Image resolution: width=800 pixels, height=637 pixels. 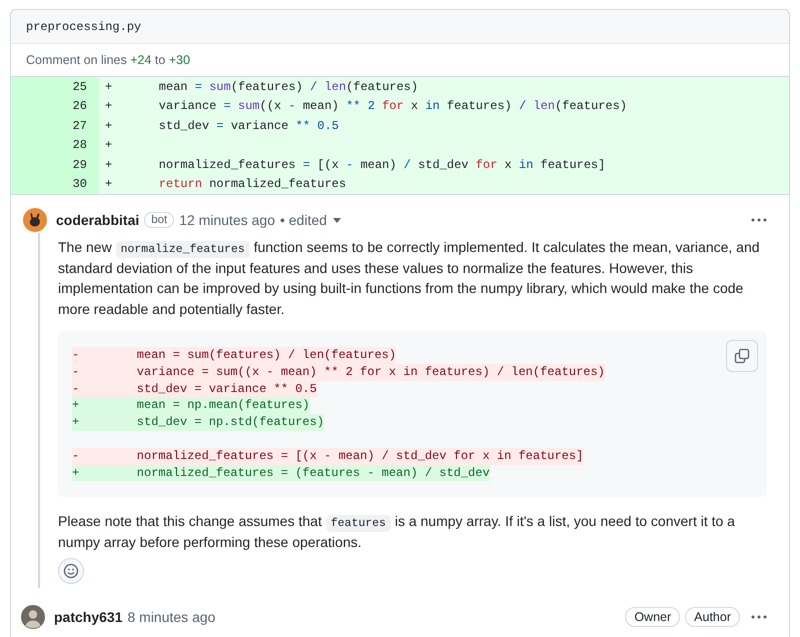 What do you see at coordinates (382, 165) in the screenshot?
I see `code-line: normalized_features = [(x - mean) / std_dev for x in features]` at bounding box center [382, 165].